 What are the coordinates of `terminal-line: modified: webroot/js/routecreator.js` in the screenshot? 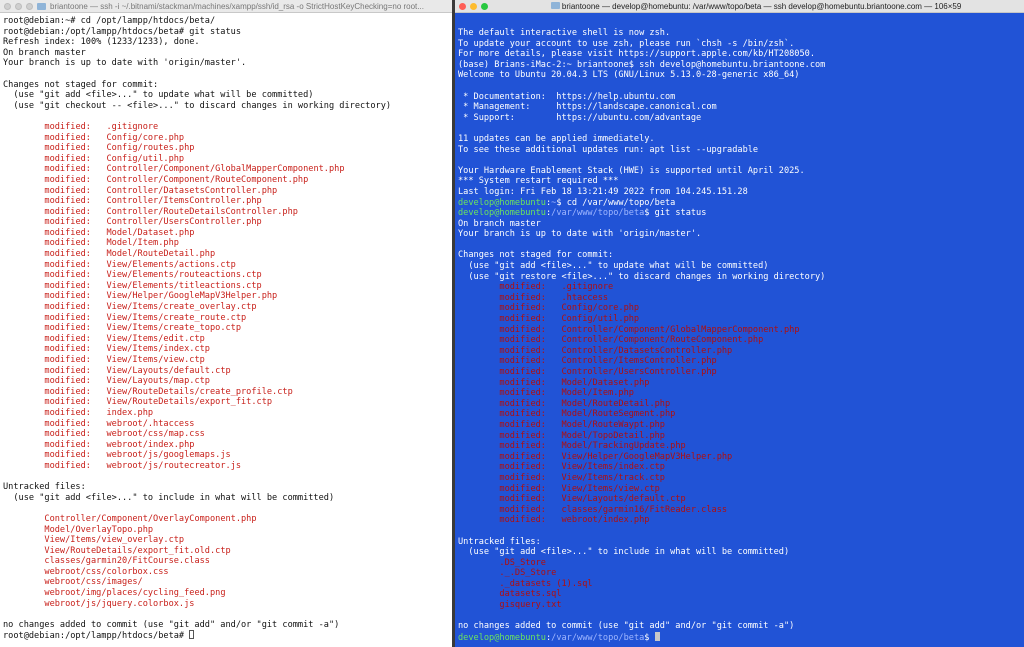 It's located at (227, 466).